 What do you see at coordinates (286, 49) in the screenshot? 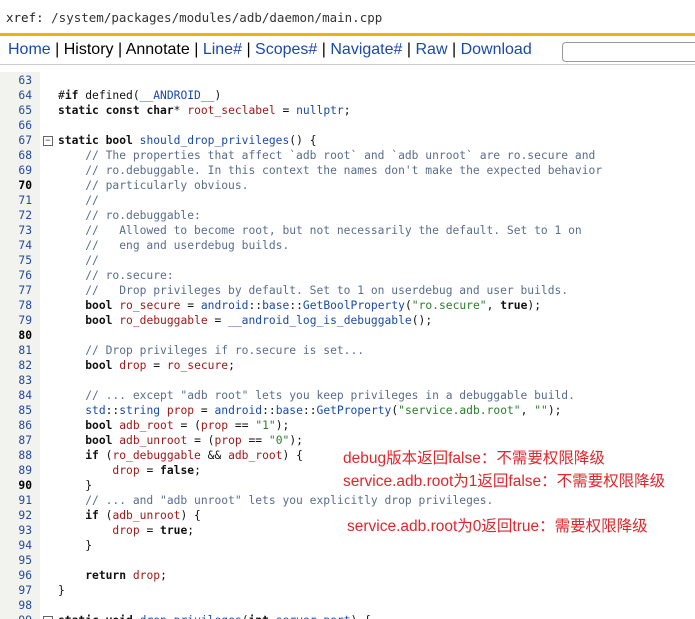
I see `nav-scopes: Scopes#` at bounding box center [286, 49].